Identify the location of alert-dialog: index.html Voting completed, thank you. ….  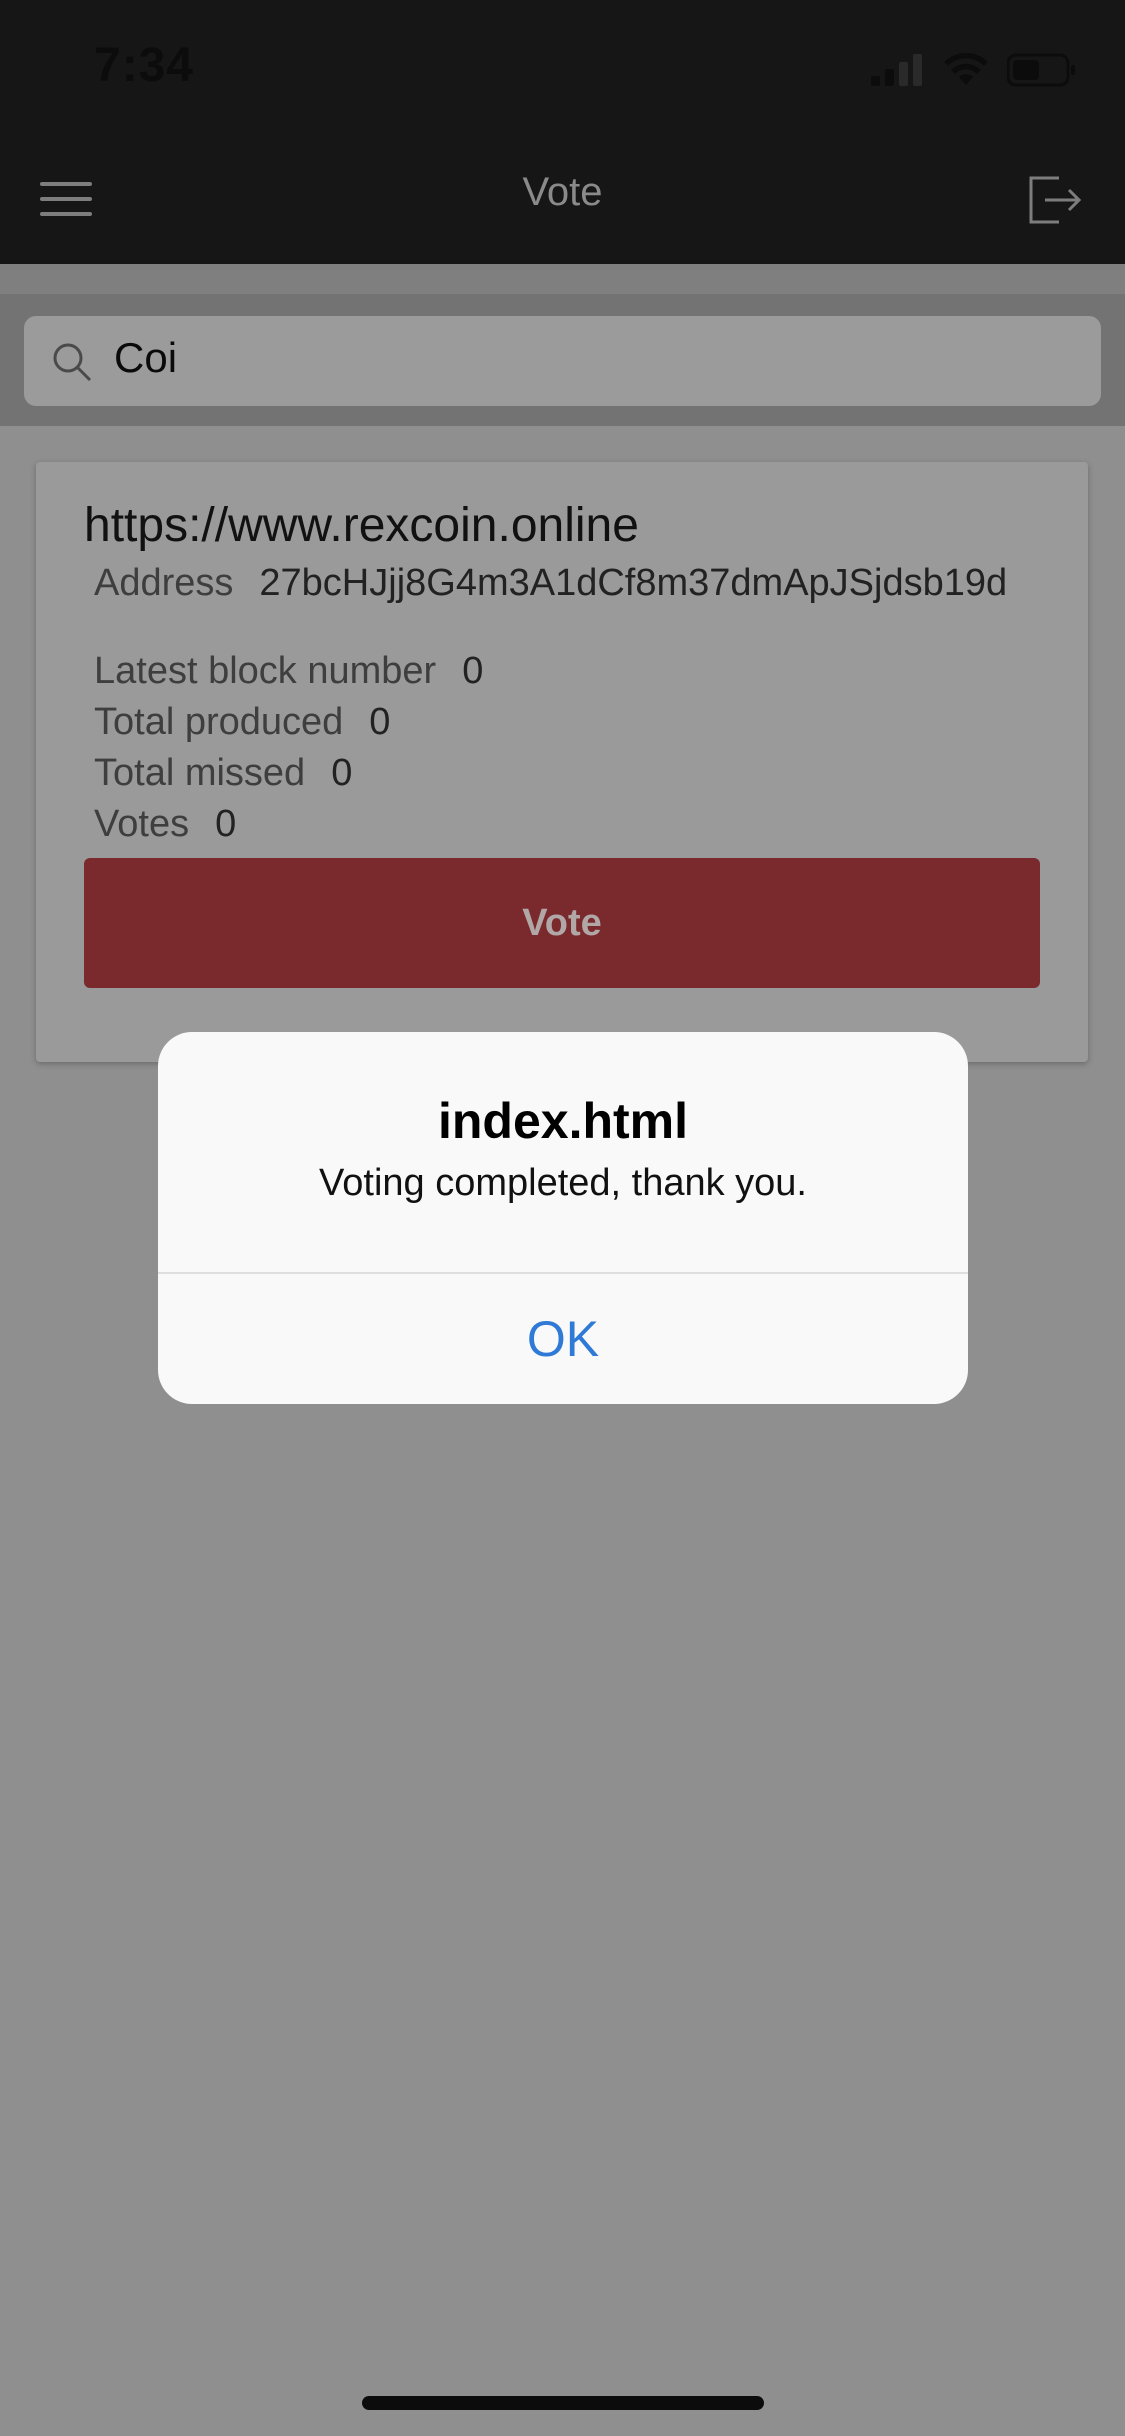
(563, 1218).